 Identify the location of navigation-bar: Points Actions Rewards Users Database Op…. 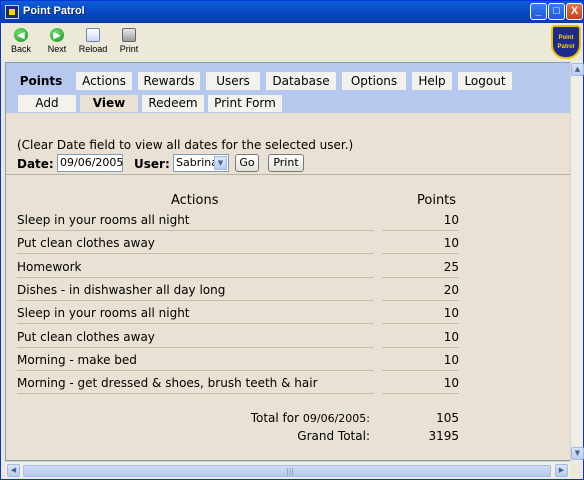
(288, 88).